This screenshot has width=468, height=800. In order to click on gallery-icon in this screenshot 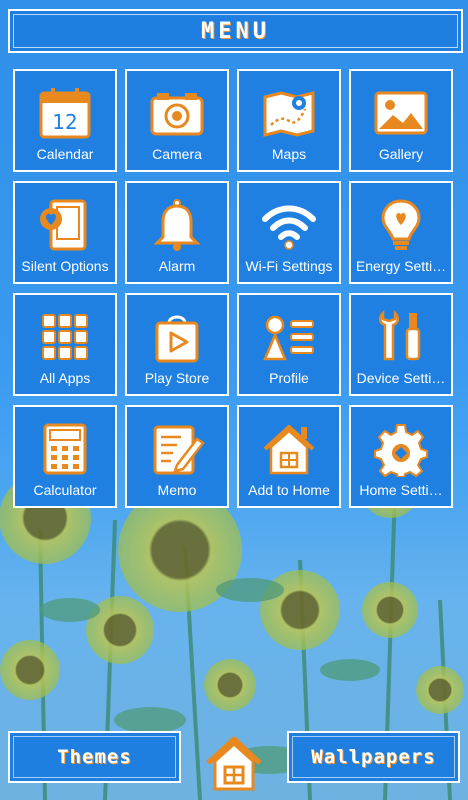, I will do `click(401, 113)`.